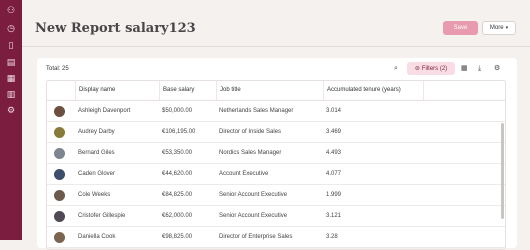  I want to click on column-header-base-salary: Base salary, so click(187, 90).